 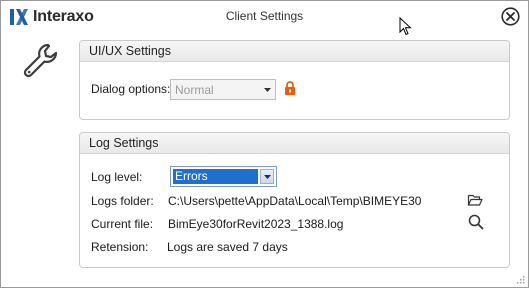 I want to click on retention-label: Retension:, so click(x=120, y=247).